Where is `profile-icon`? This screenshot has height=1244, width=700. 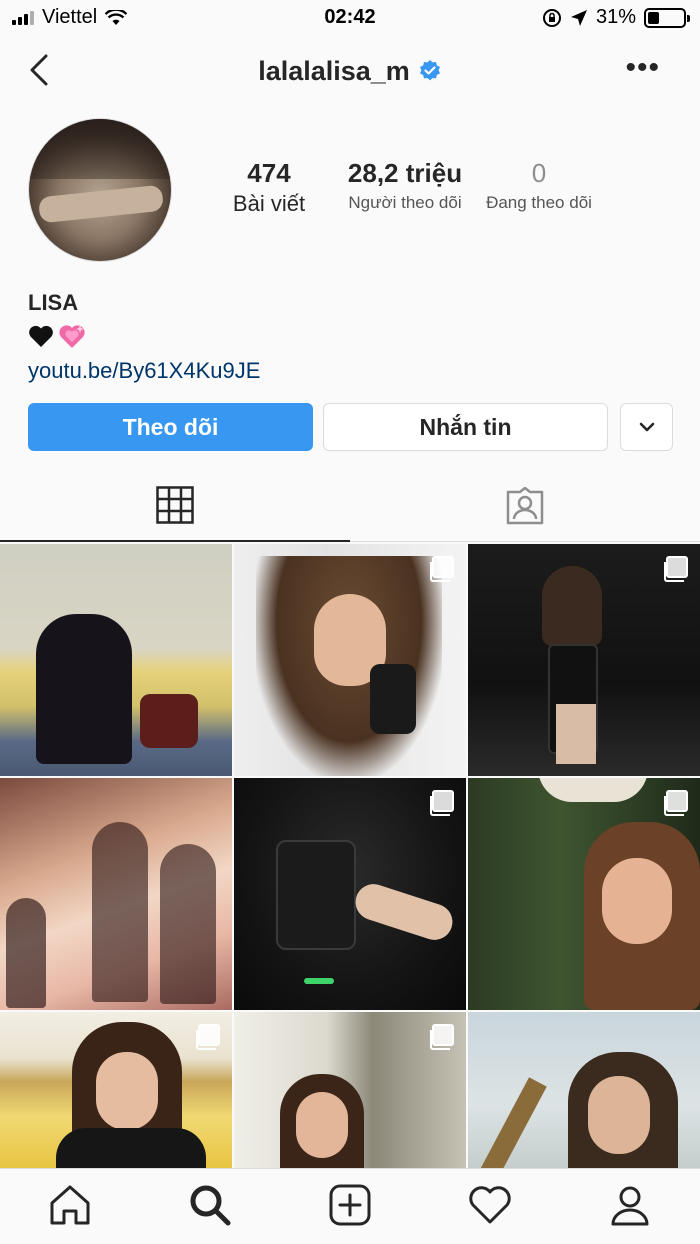 profile-icon is located at coordinates (630, 1205).